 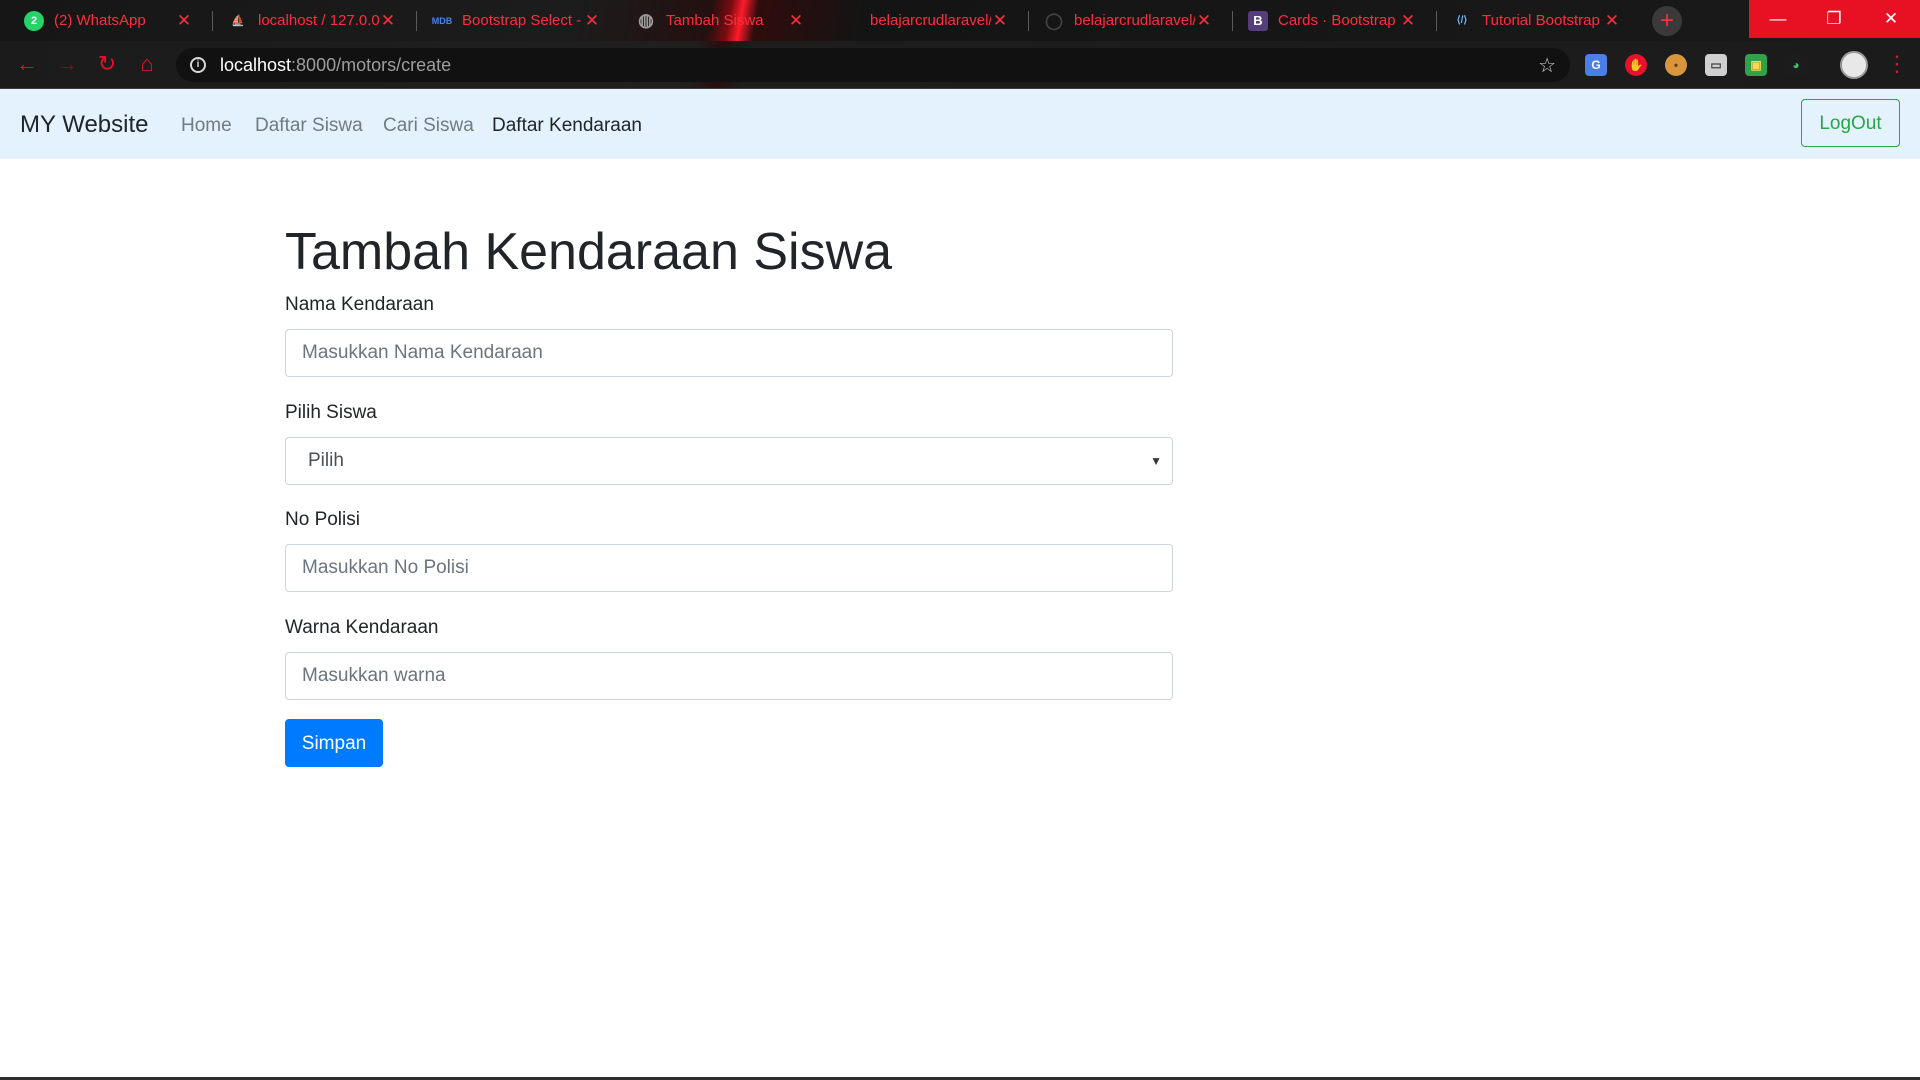 What do you see at coordinates (318, 20) in the screenshot?
I see `tab-title: localhost / 127.0.0.` at bounding box center [318, 20].